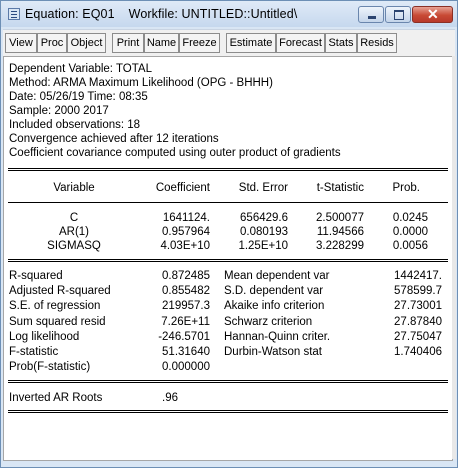  I want to click on stat-label-mean-dep: Mean dependent var, so click(277, 276).